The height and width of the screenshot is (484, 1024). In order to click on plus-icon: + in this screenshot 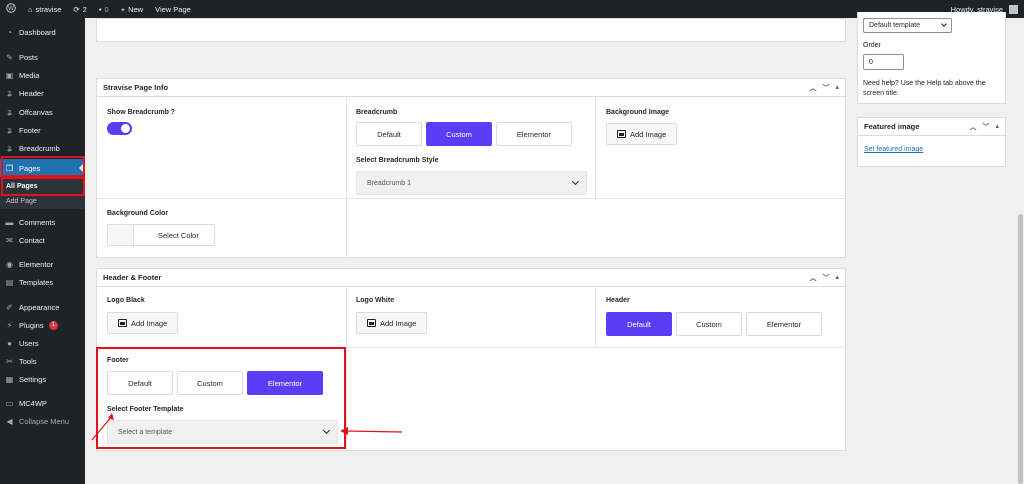, I will do `click(123, 9)`.